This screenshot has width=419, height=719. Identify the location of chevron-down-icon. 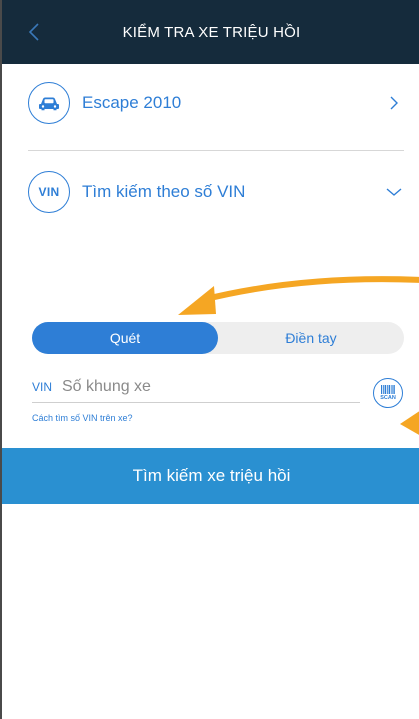
(394, 192).